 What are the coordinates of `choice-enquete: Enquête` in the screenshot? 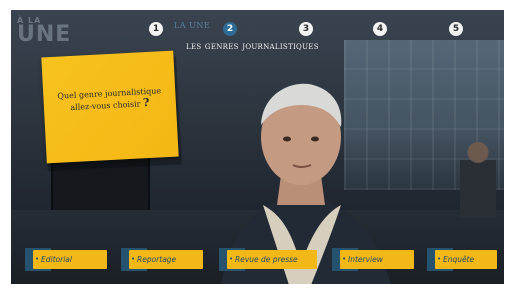 It's located at (462, 259).